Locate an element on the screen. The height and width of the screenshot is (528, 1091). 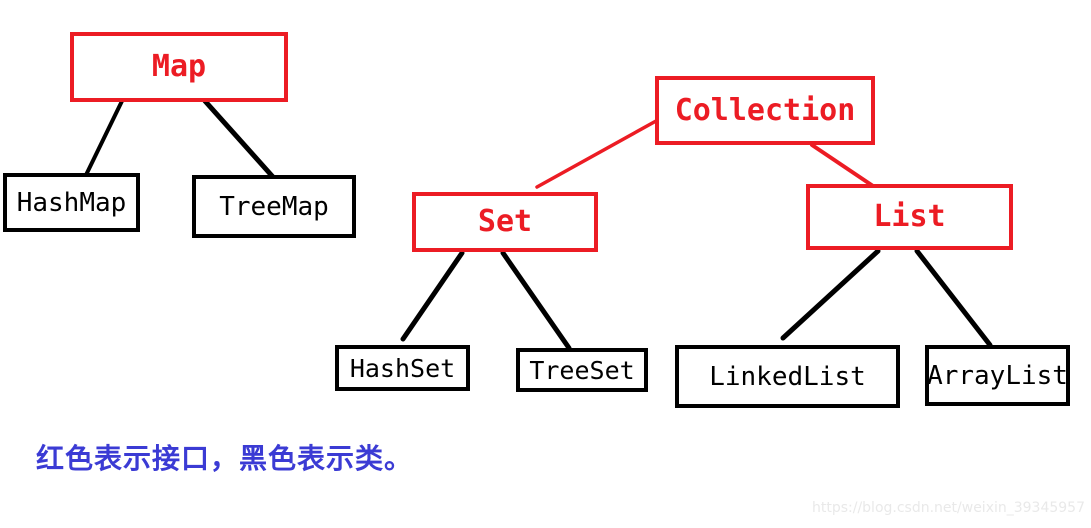
node-label-list: List is located at coordinates (909, 216).